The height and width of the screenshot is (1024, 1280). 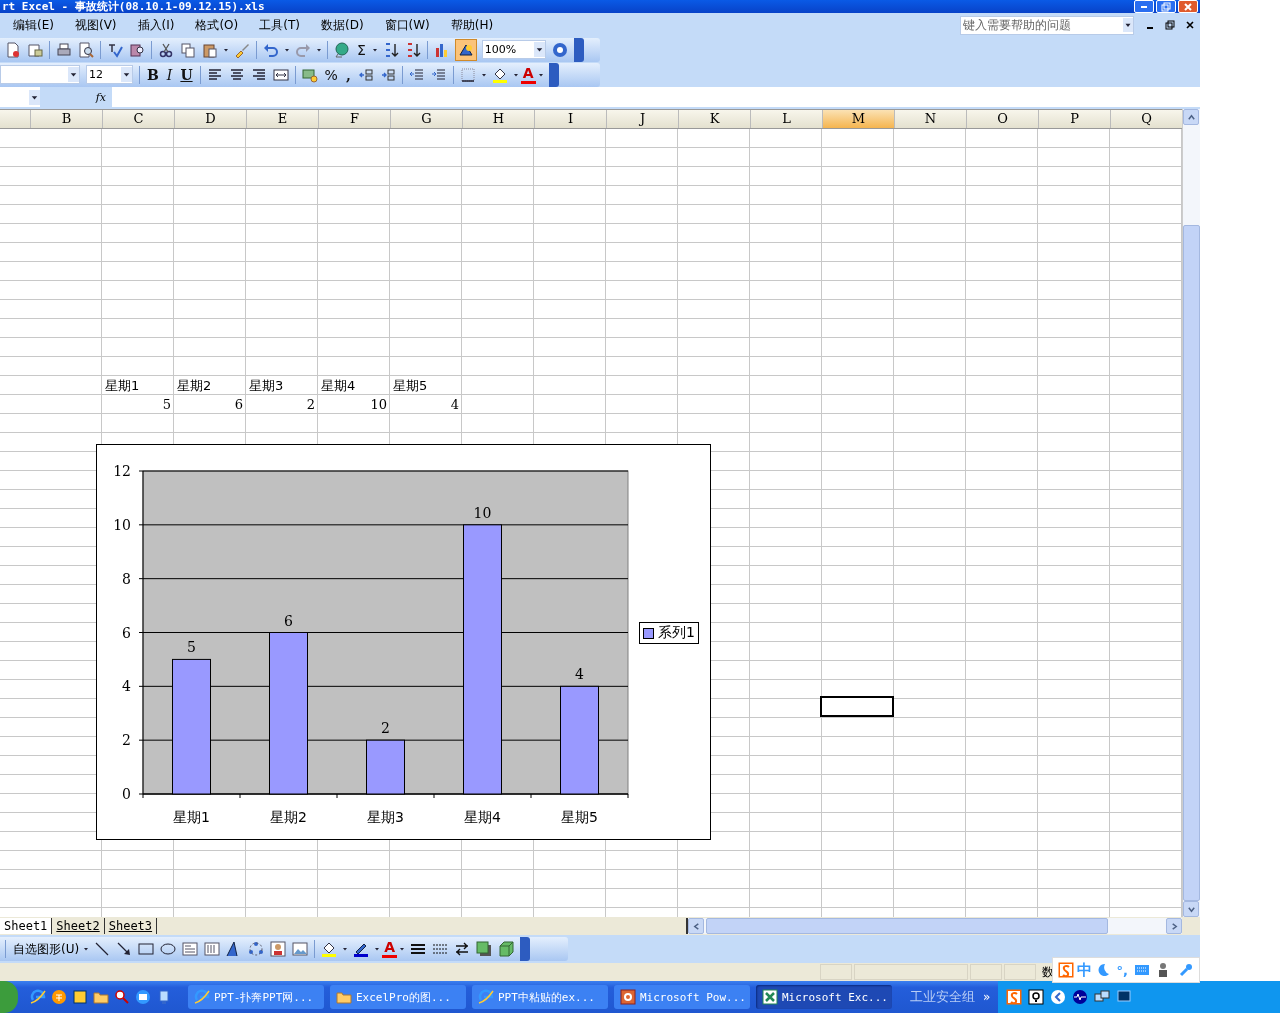 What do you see at coordinates (1191, 909) in the screenshot?
I see `scroll-down-button` at bounding box center [1191, 909].